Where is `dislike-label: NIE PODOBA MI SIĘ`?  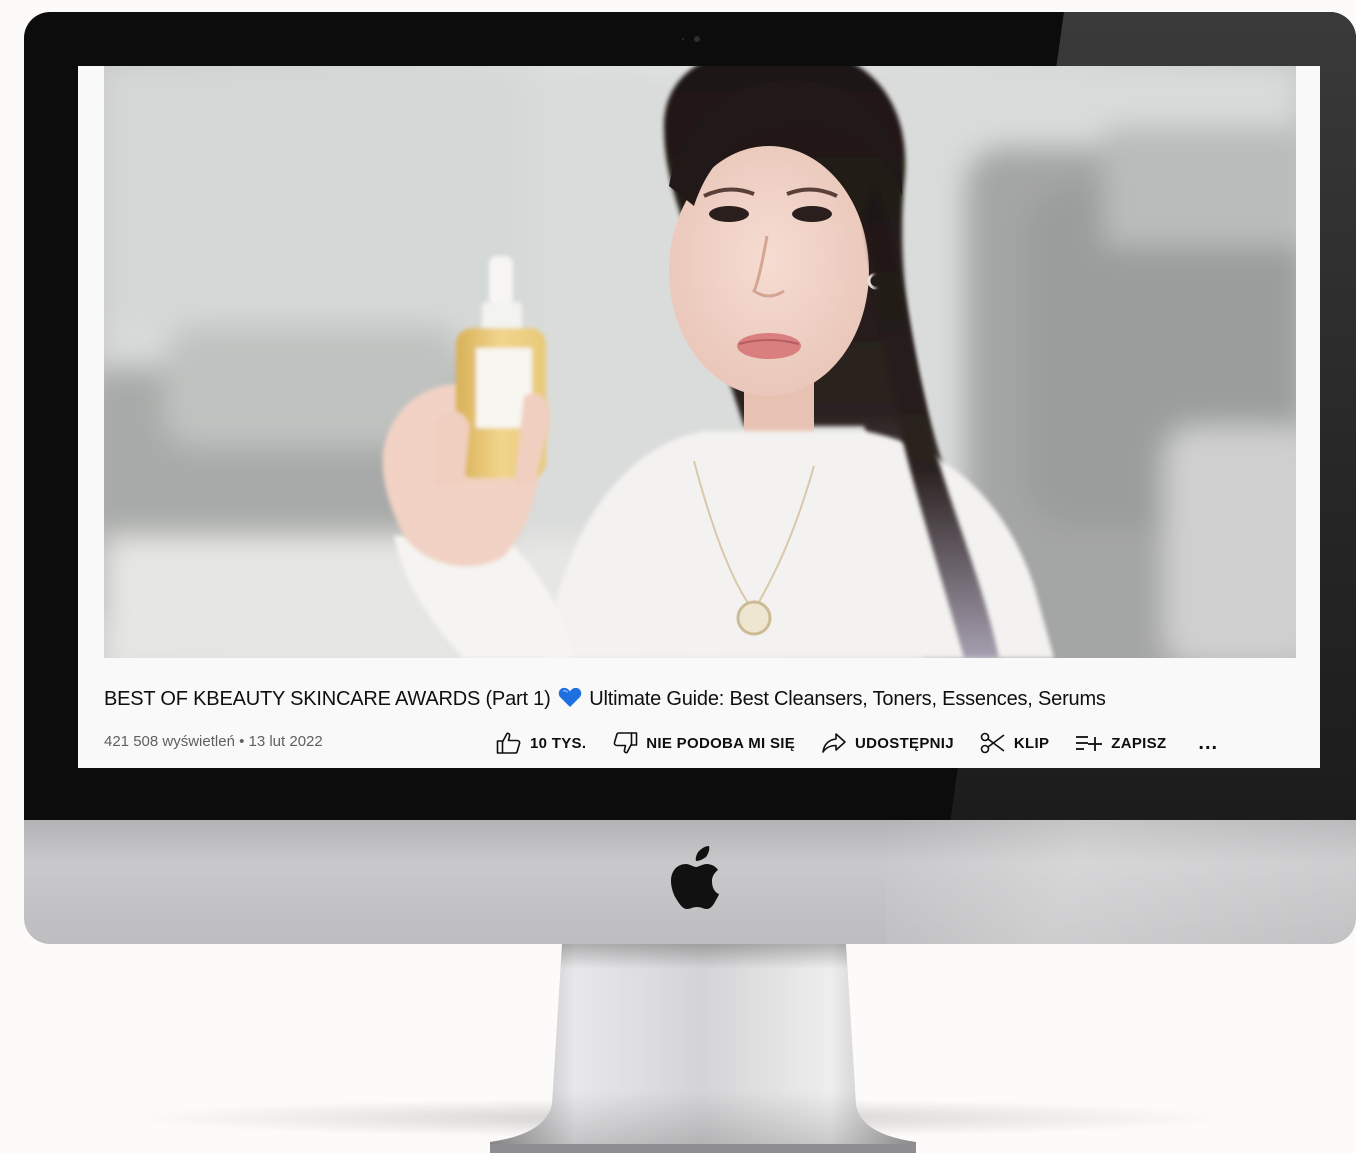 dislike-label: NIE PODOBA MI SIĘ is located at coordinates (721, 743).